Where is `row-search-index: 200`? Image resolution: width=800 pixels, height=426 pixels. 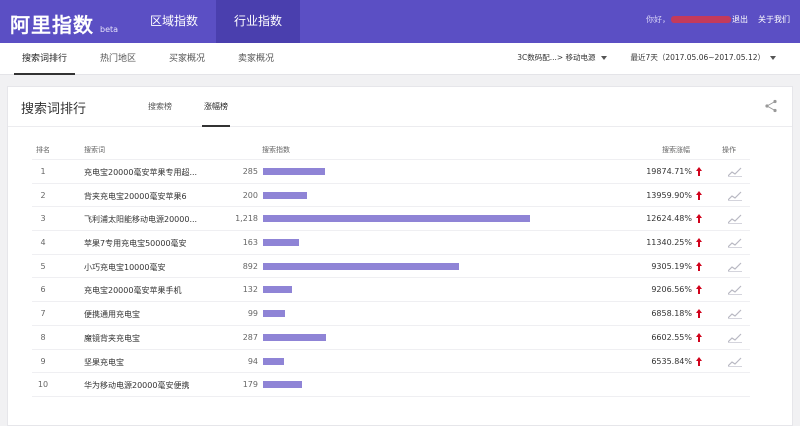 row-search-index: 200 is located at coordinates (250, 195).